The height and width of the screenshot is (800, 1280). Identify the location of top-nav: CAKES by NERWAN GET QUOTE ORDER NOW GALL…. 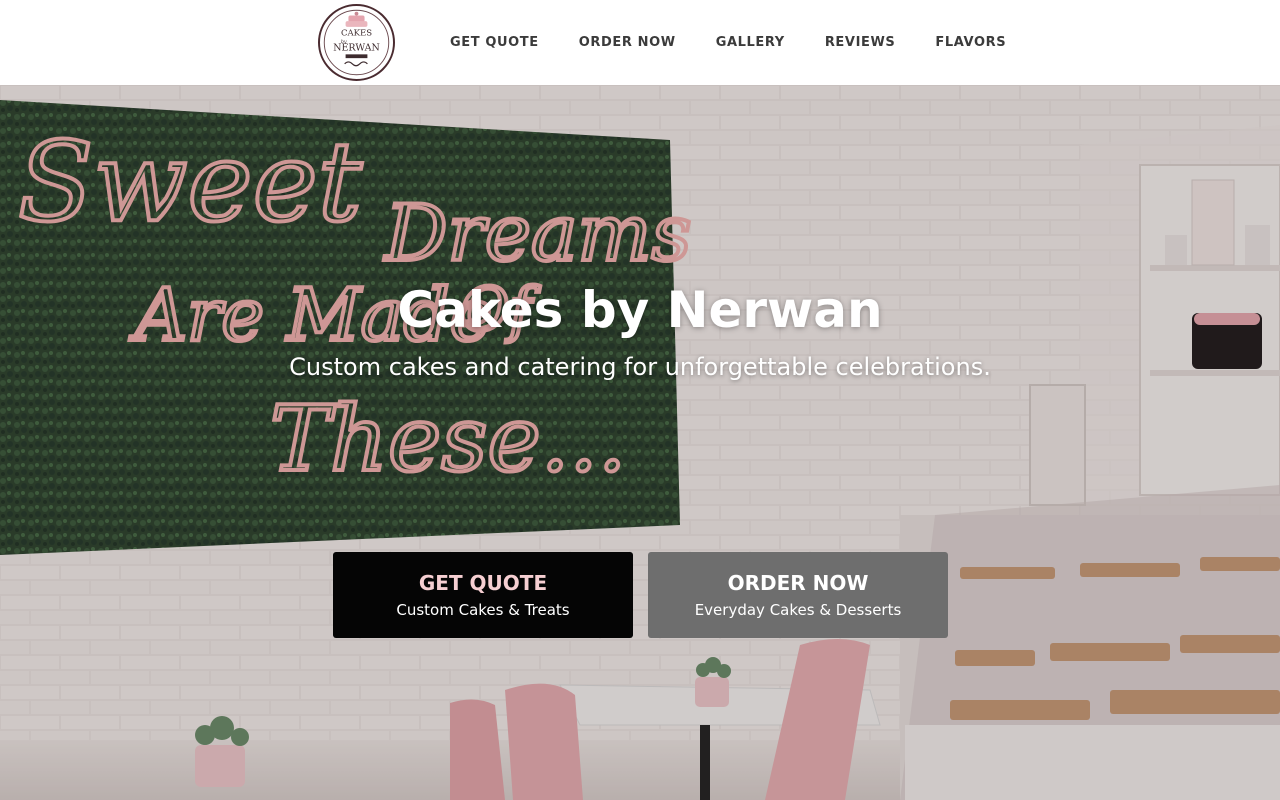
(640, 42).